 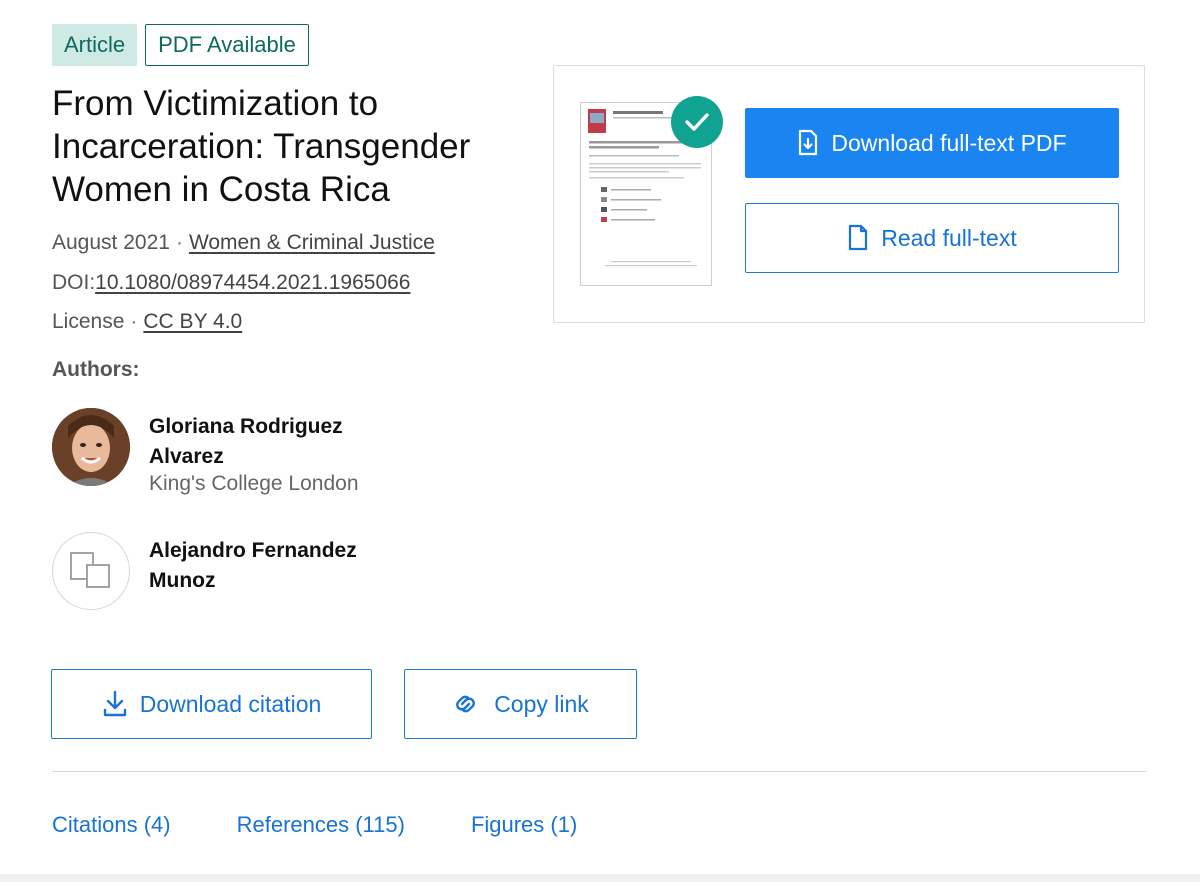 What do you see at coordinates (114, 703) in the screenshot?
I see `download-arrow-icon` at bounding box center [114, 703].